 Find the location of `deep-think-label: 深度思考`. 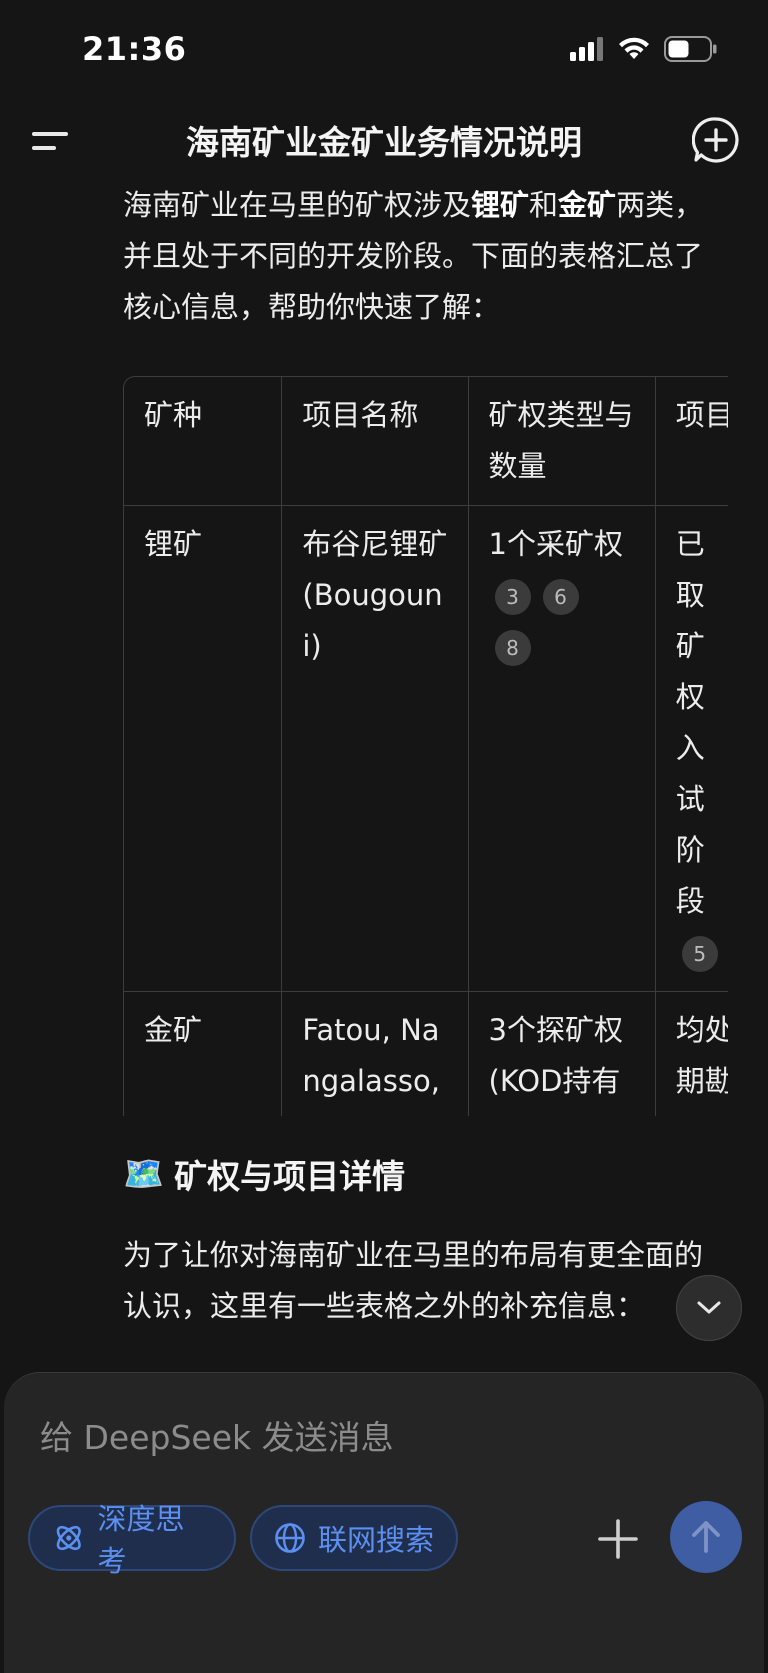

deep-think-label: 深度思考 is located at coordinates (141, 1540).